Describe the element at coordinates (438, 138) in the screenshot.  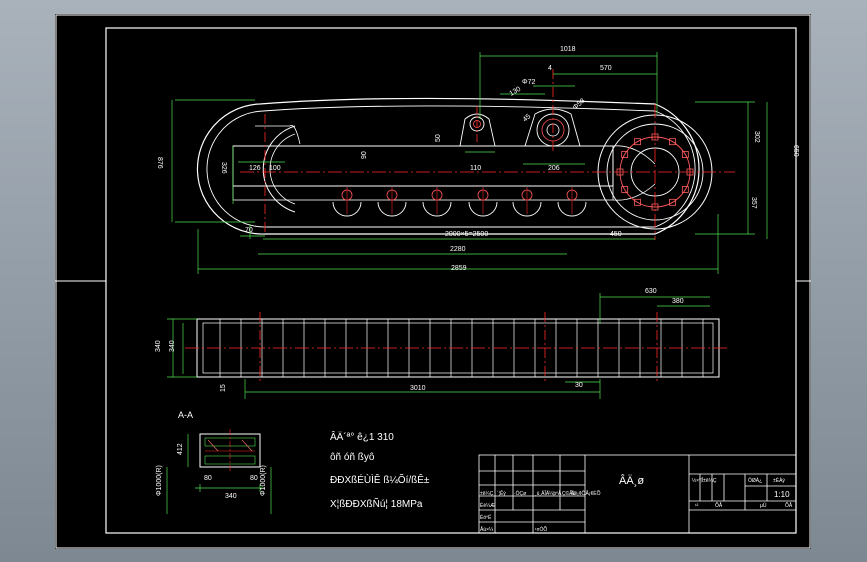
I see `dim-50: 50` at that location.